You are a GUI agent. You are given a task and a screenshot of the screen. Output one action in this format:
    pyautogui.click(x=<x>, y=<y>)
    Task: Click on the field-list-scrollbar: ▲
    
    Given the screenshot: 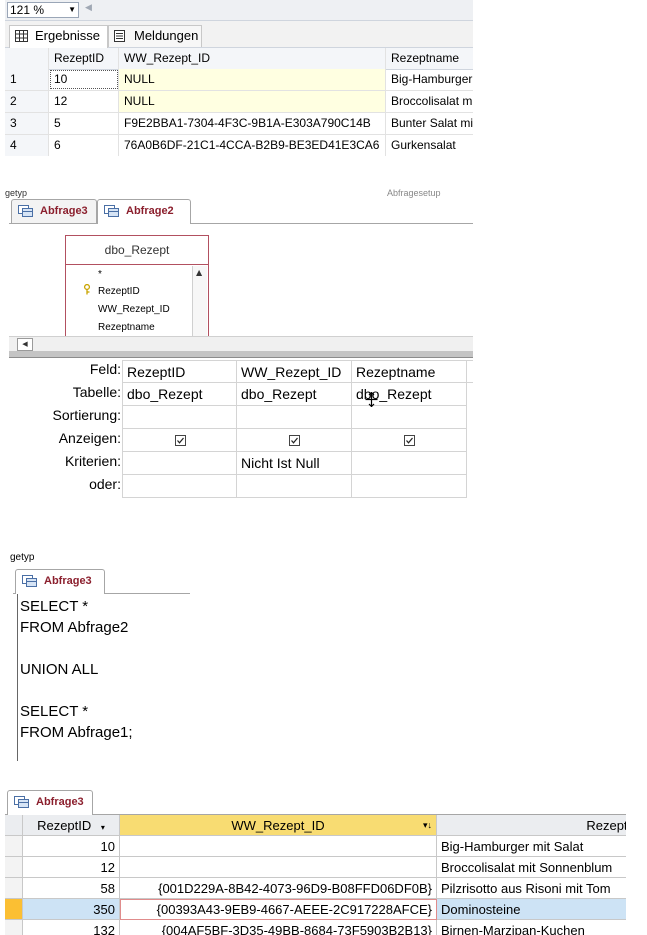 What is the action you would take?
    pyautogui.click(x=199, y=301)
    